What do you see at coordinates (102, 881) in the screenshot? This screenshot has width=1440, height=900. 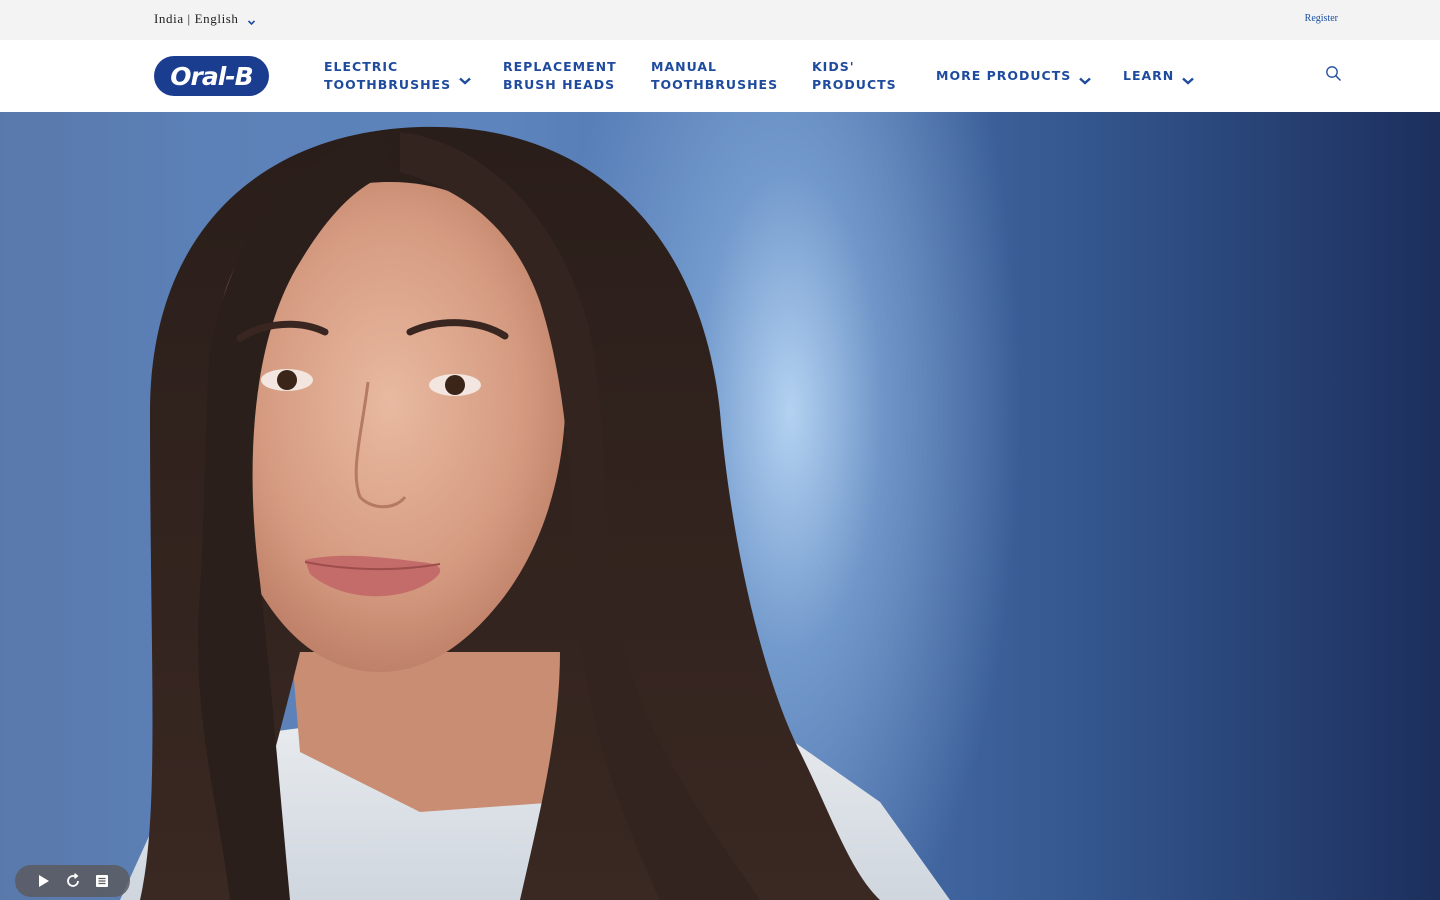 I see `transcript-icon` at bounding box center [102, 881].